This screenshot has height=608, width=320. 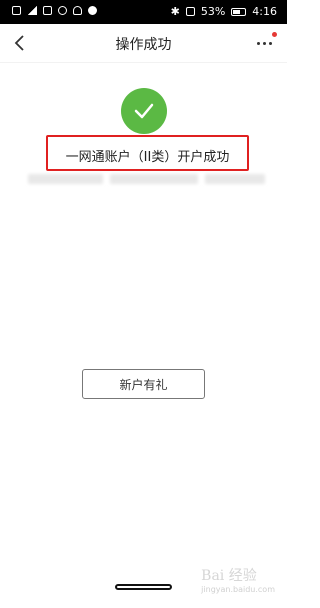 What do you see at coordinates (238, 589) in the screenshot?
I see `watermark-url: jingyan.baidu.com` at bounding box center [238, 589].